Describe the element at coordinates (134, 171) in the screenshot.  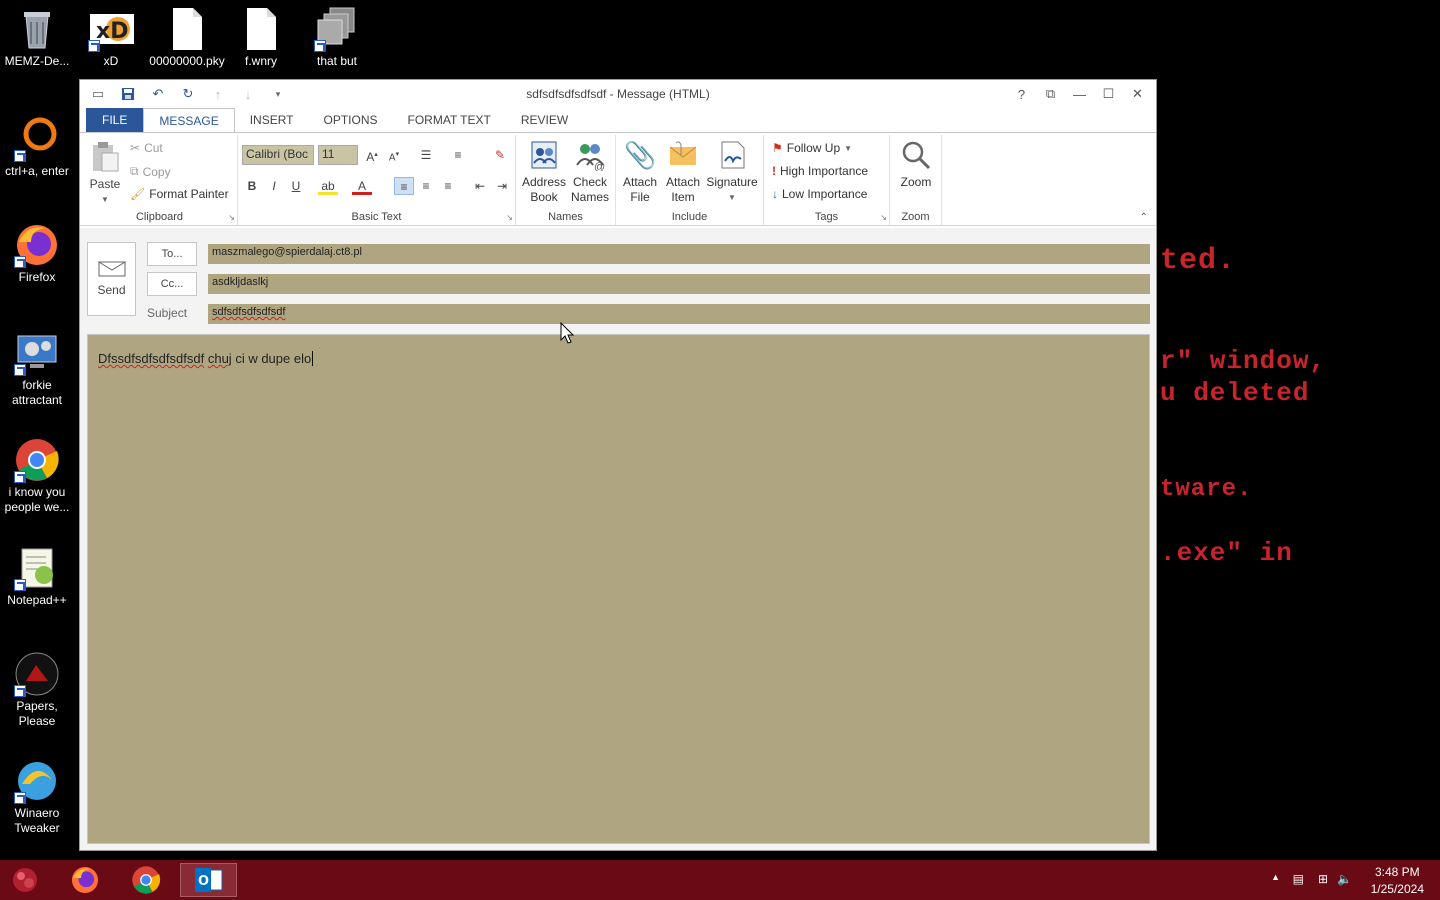
I see `copy-icon: ⧉` at that location.